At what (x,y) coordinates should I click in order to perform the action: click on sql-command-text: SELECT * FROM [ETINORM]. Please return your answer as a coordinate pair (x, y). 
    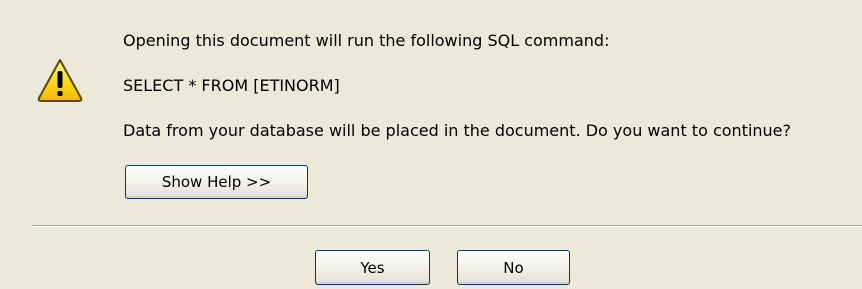
    Looking at the image, I should click on (231, 85).